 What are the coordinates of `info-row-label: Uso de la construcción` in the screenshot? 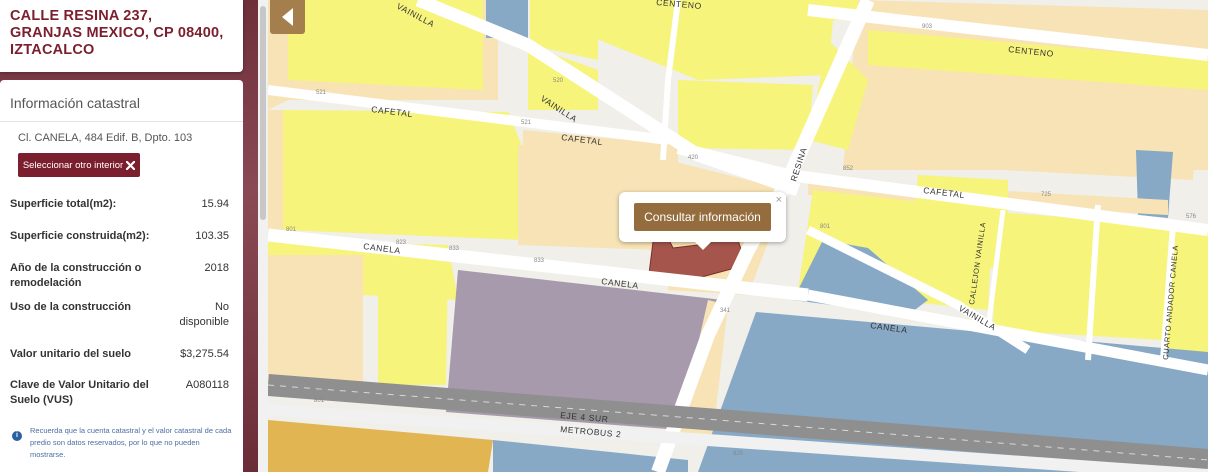 It's located at (71, 307).